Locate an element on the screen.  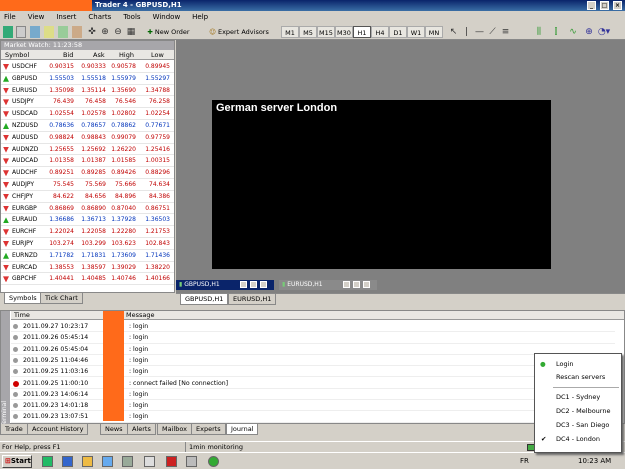
tab-journal: Journal is located at coordinates (242, 429).